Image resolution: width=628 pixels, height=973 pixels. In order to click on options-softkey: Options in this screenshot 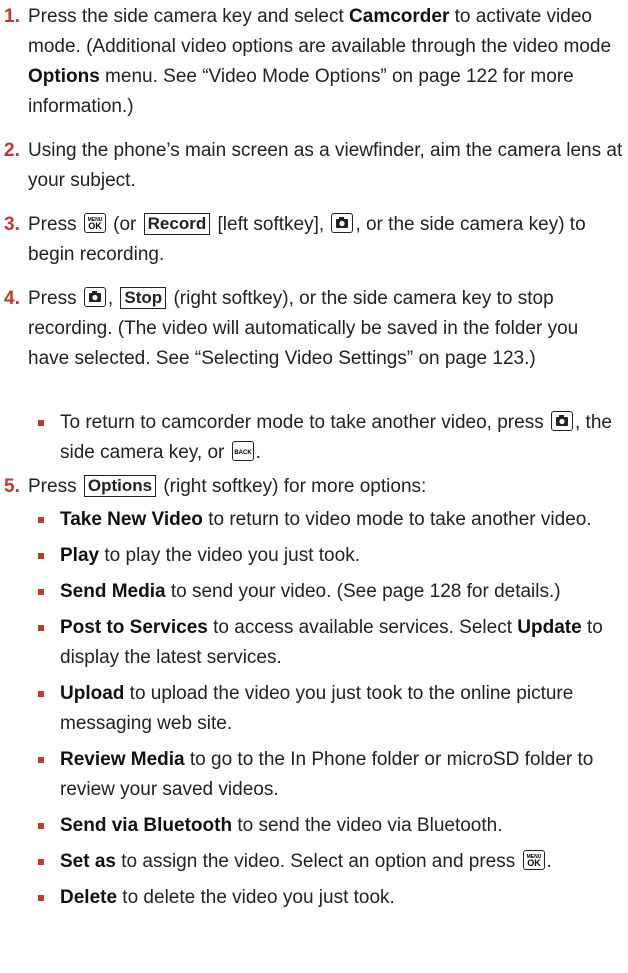, I will do `click(120, 486)`.